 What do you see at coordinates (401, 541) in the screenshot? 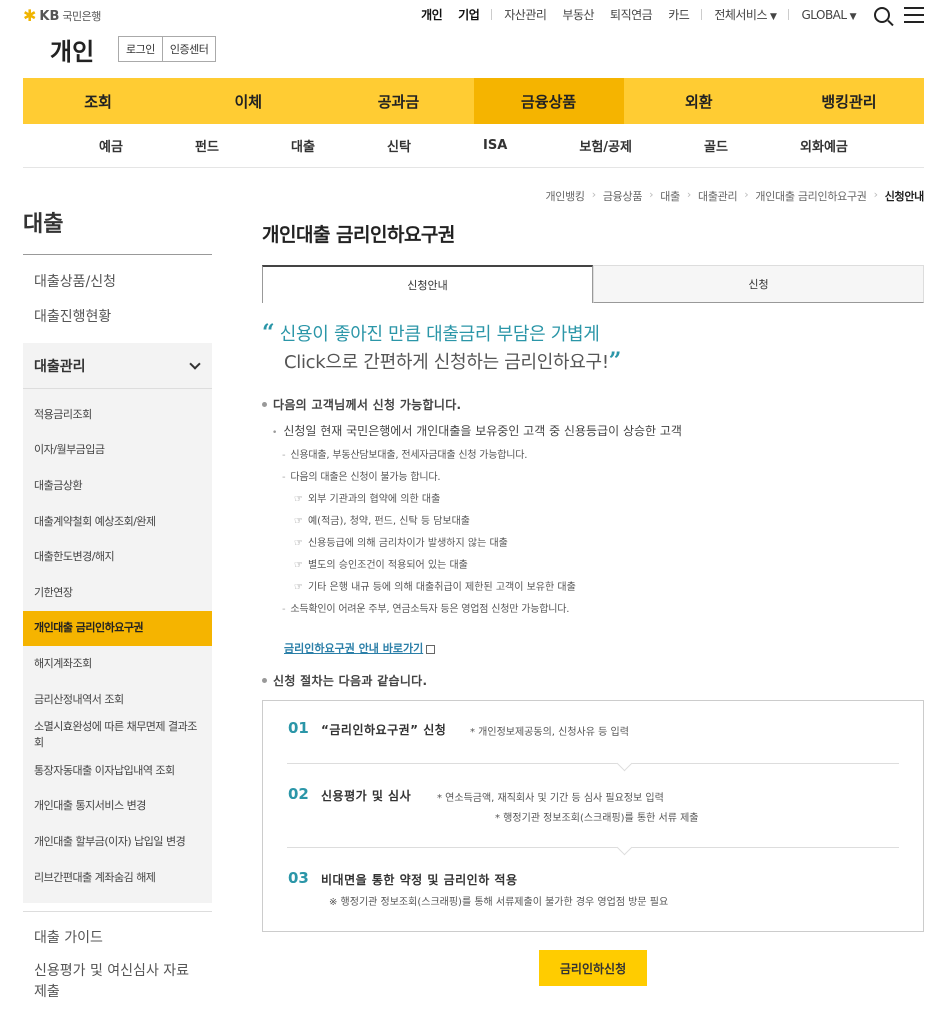
I see `condition-excluded-item: 신용등급에 의해 금리차이가 발생하지 않는 대출` at bounding box center [401, 541].